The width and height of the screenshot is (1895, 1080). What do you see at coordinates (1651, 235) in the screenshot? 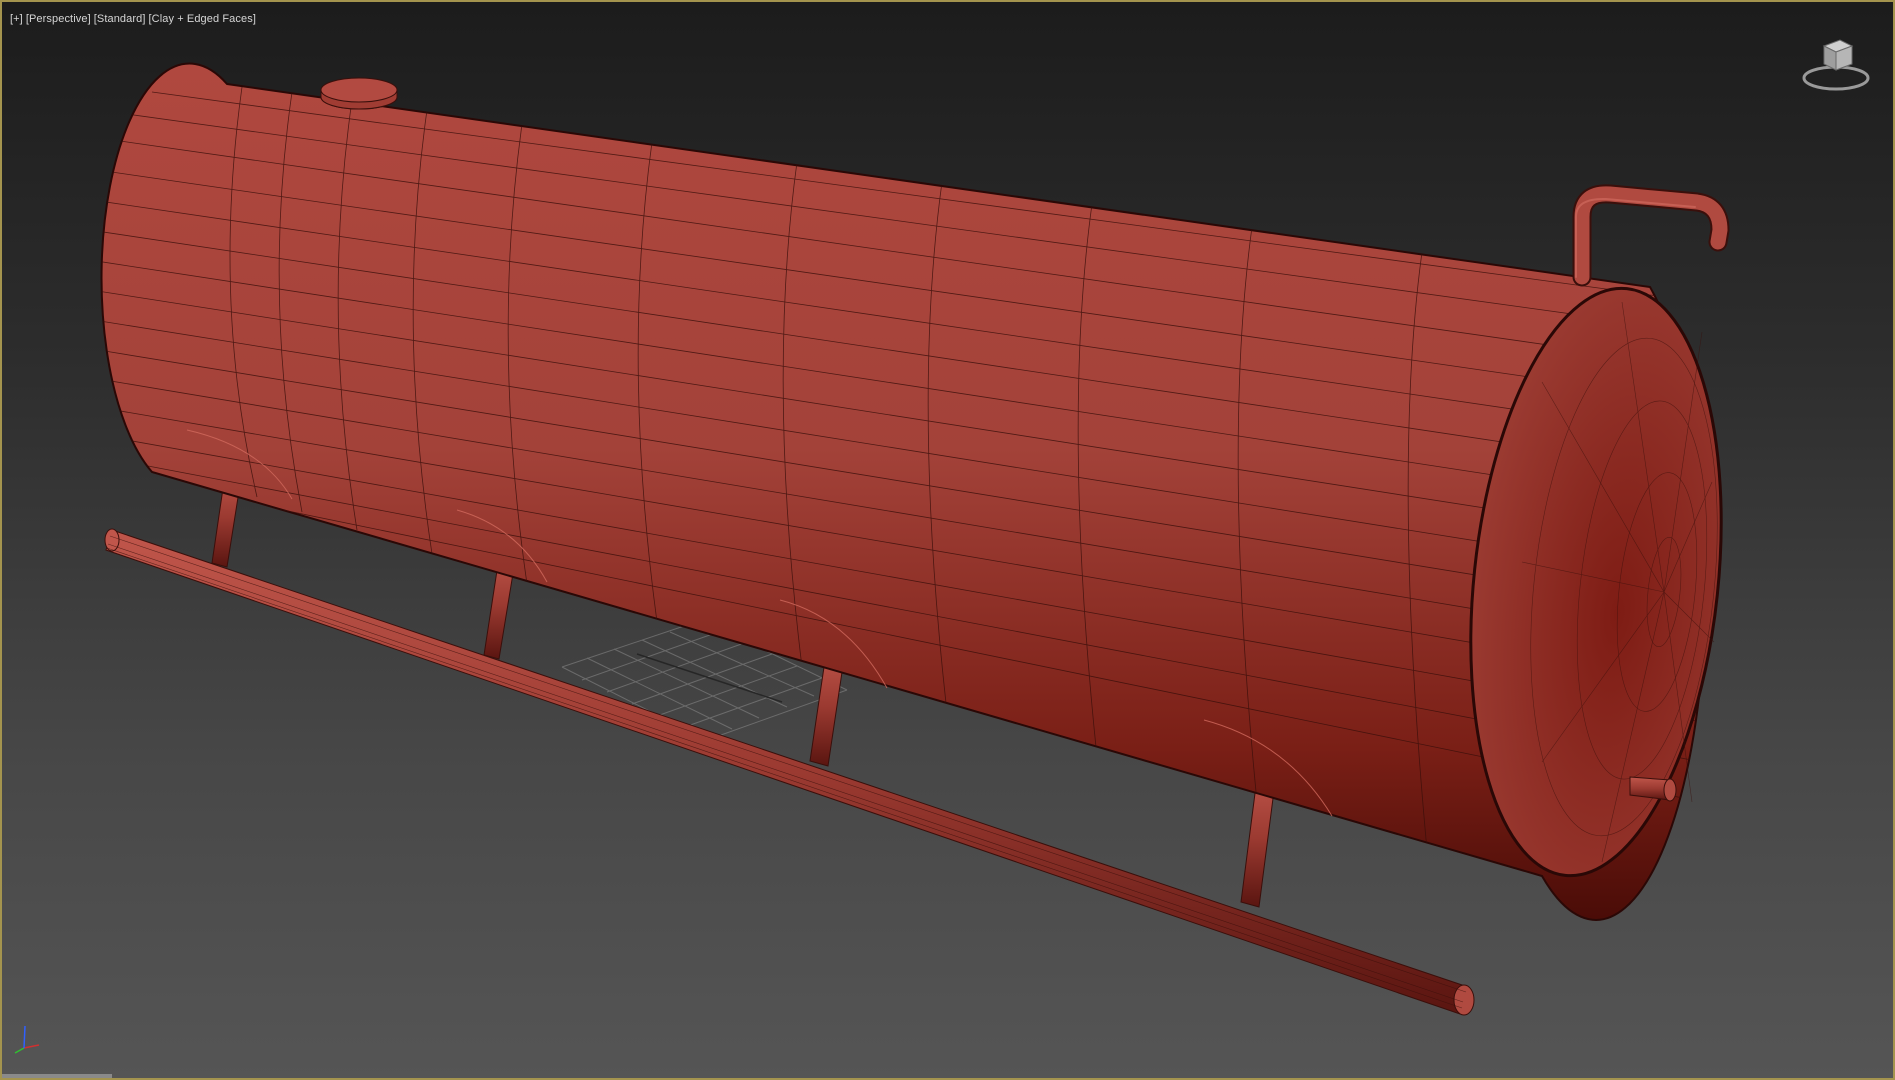
I see `vent-pipe` at bounding box center [1651, 235].